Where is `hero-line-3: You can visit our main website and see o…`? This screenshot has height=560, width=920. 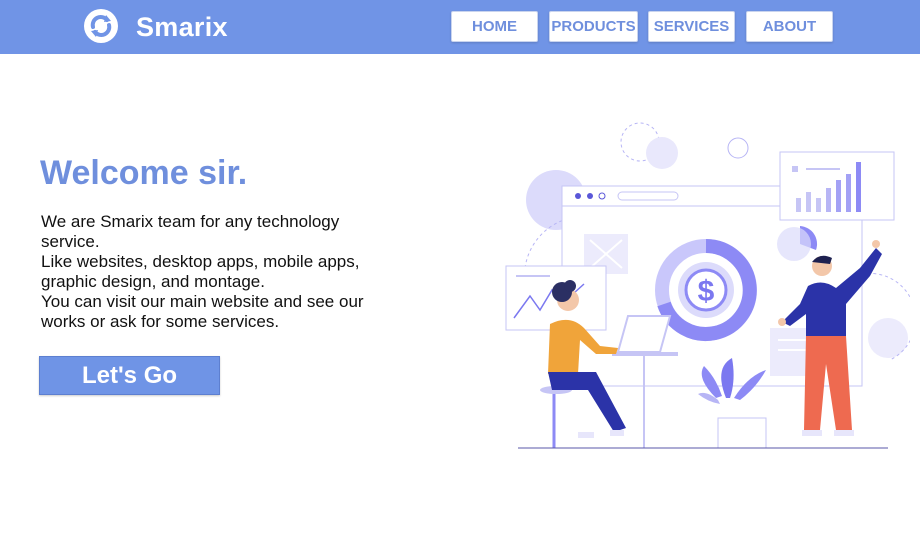
hero-line-3: You can visit our main website and see o… is located at coordinates (202, 311).